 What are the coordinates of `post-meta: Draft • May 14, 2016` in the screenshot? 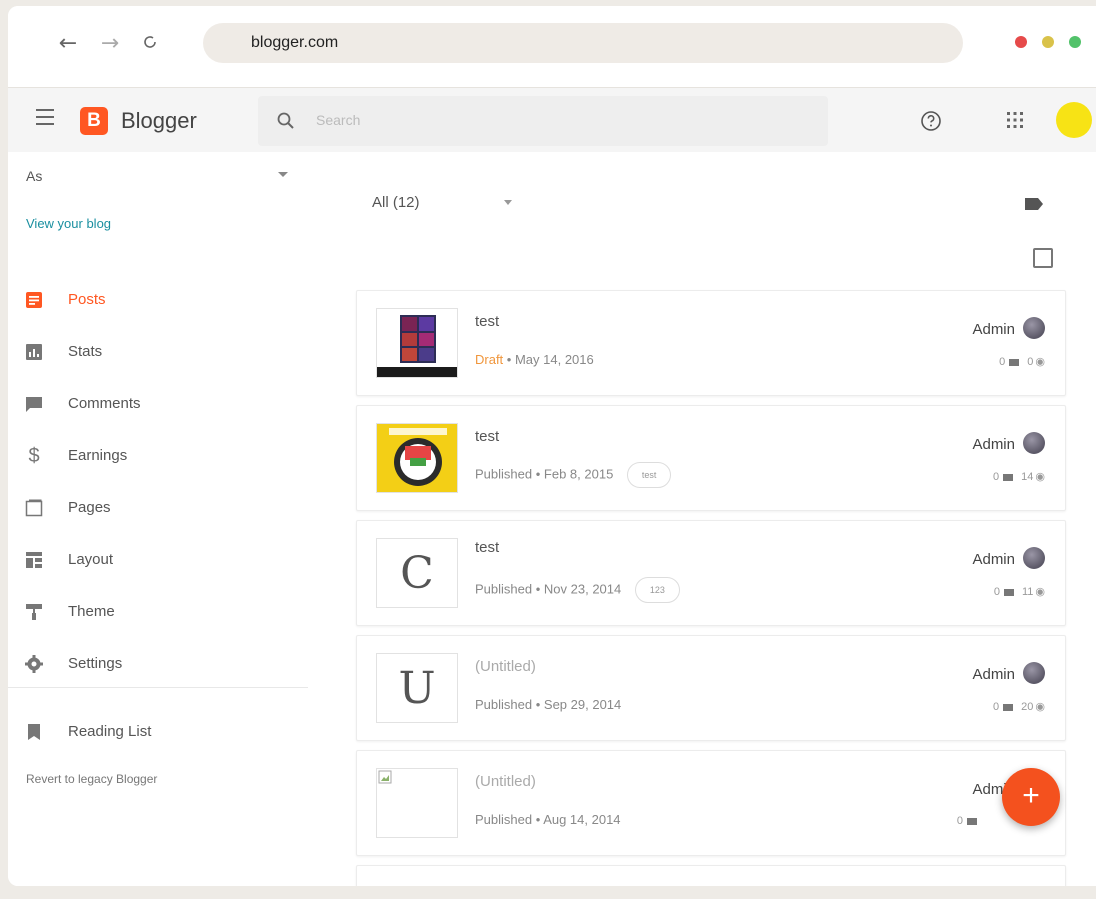 It's located at (534, 359).